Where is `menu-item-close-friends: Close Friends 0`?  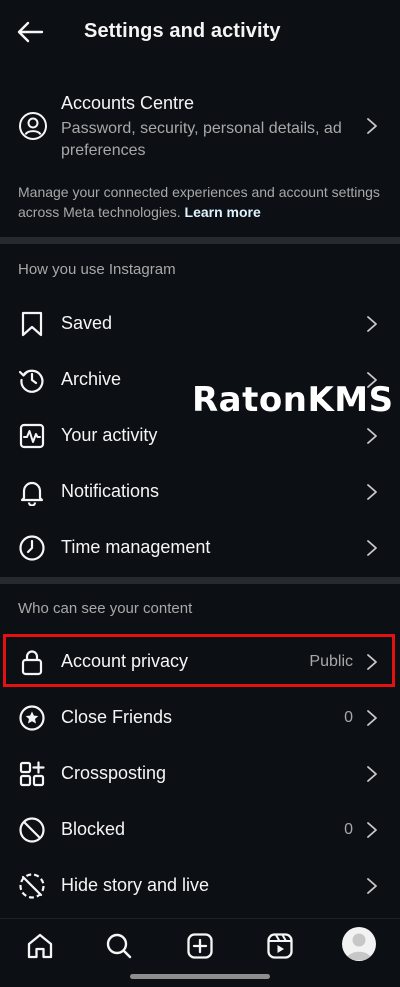
menu-item-close-friends: Close Friends 0 is located at coordinates (200, 718).